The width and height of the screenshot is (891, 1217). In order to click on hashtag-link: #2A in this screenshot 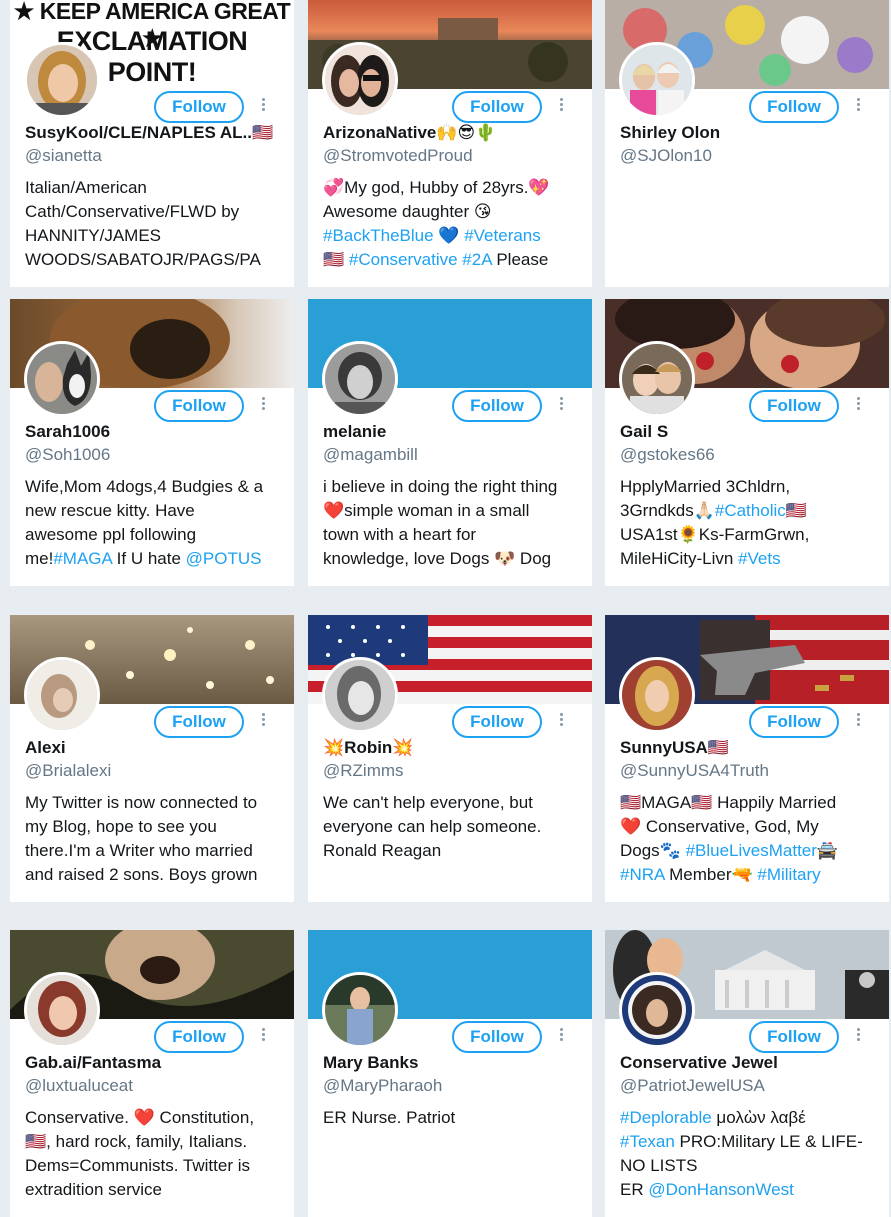, I will do `click(476, 259)`.